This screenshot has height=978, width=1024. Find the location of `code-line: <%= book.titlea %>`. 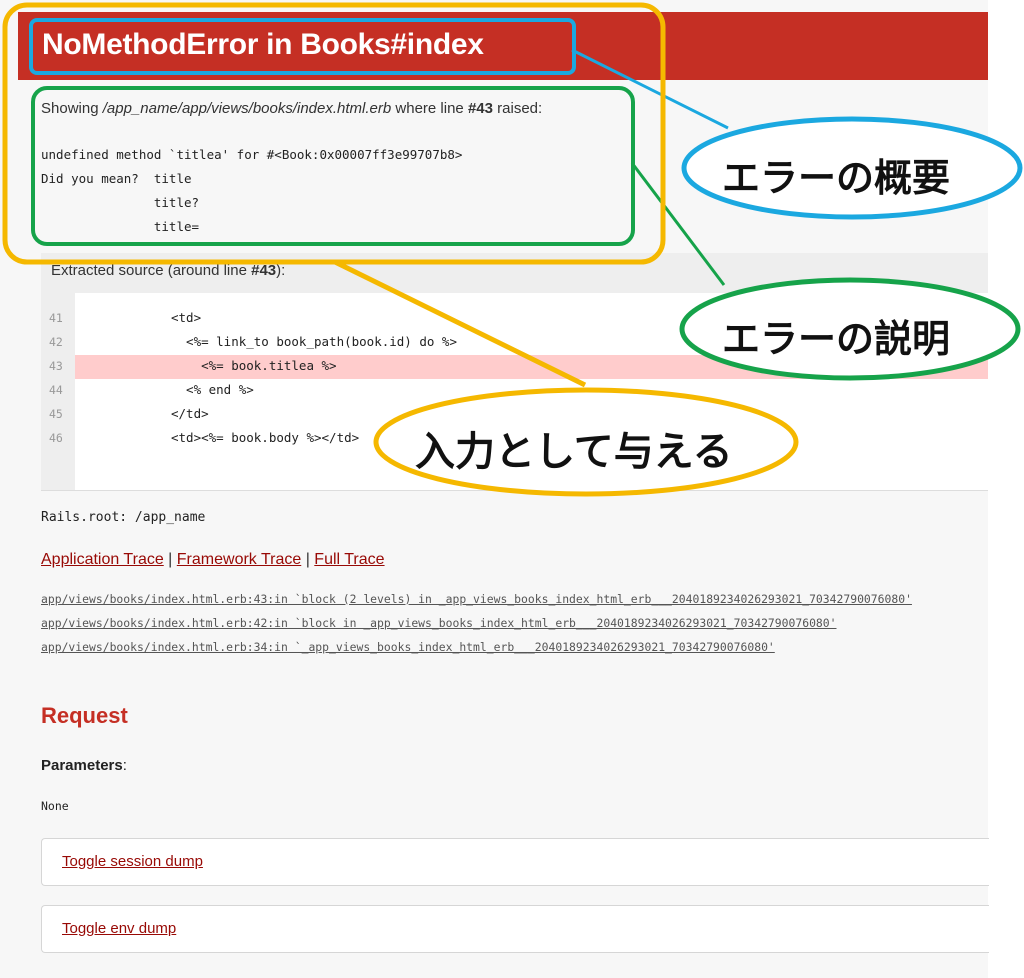

code-line: <%= book.titlea %> is located at coordinates (254, 365).